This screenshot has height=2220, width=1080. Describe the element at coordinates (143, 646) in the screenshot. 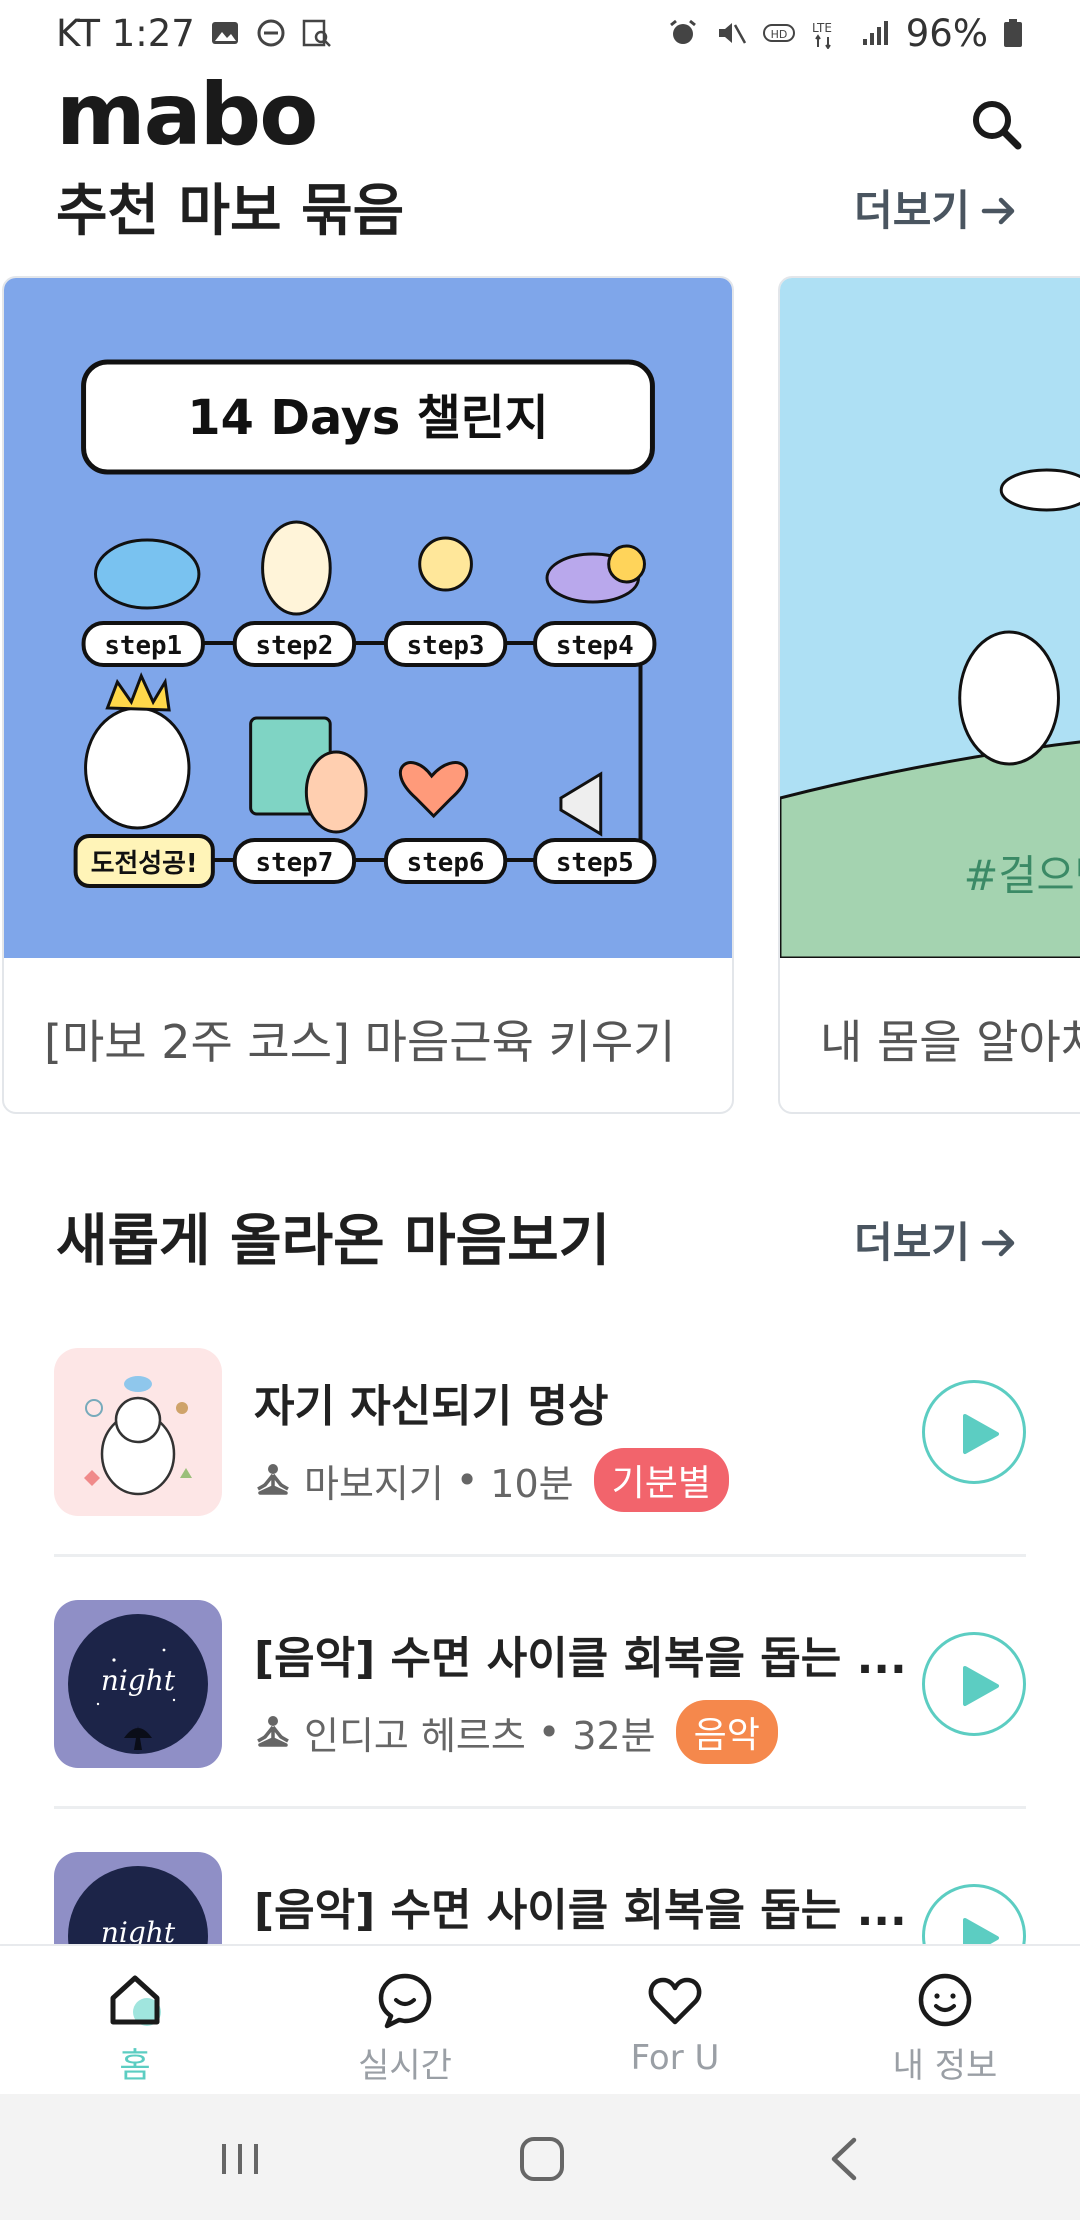

I see `svg-text: step1` at that location.